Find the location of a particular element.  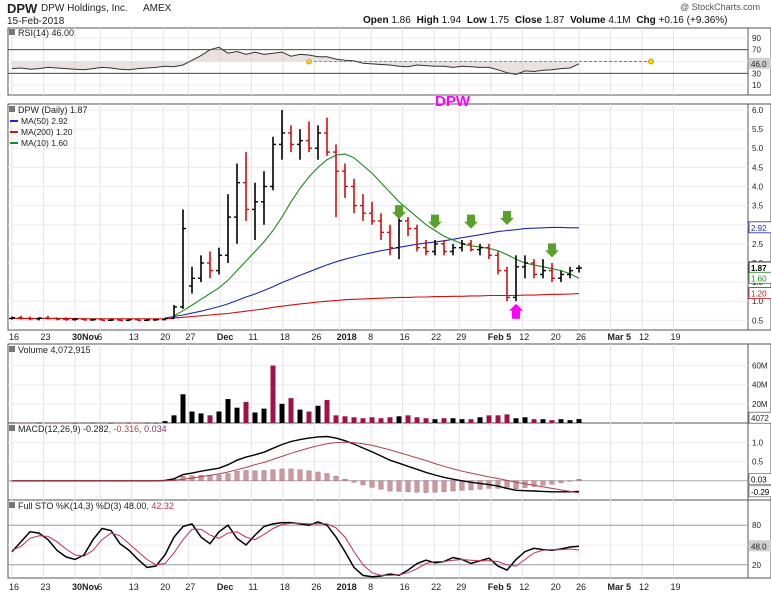

x-tick-label: 18 is located at coordinates (285, 587).